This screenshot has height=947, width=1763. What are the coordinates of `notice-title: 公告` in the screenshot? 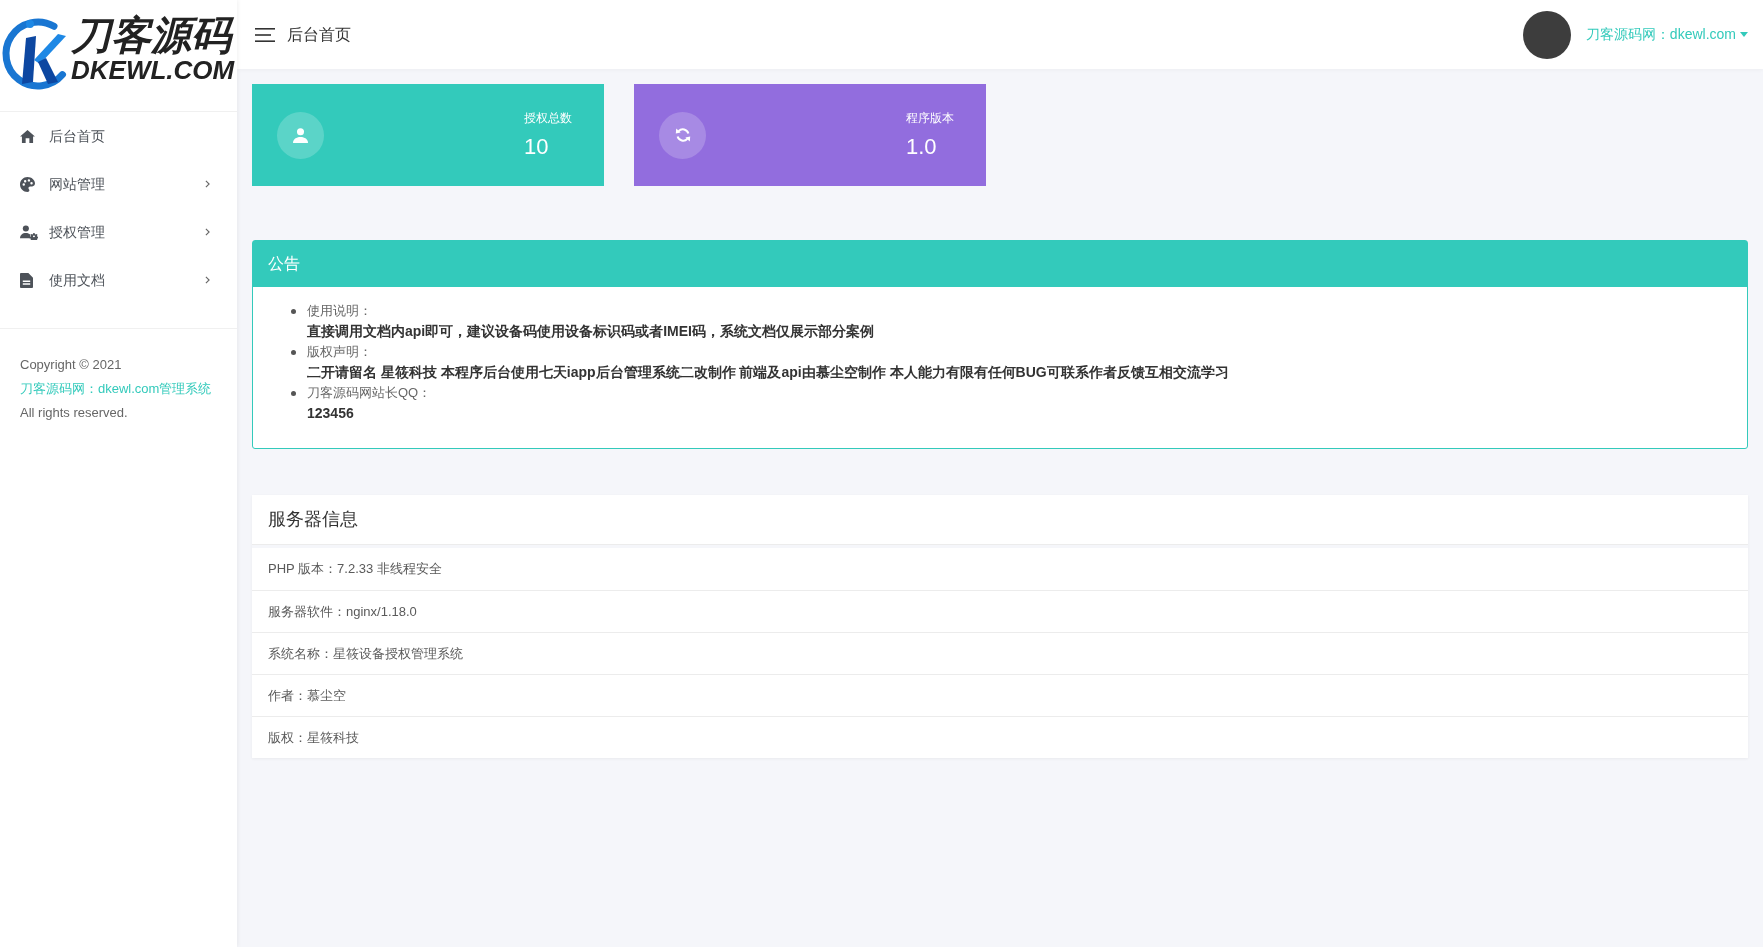 It's located at (284, 264).